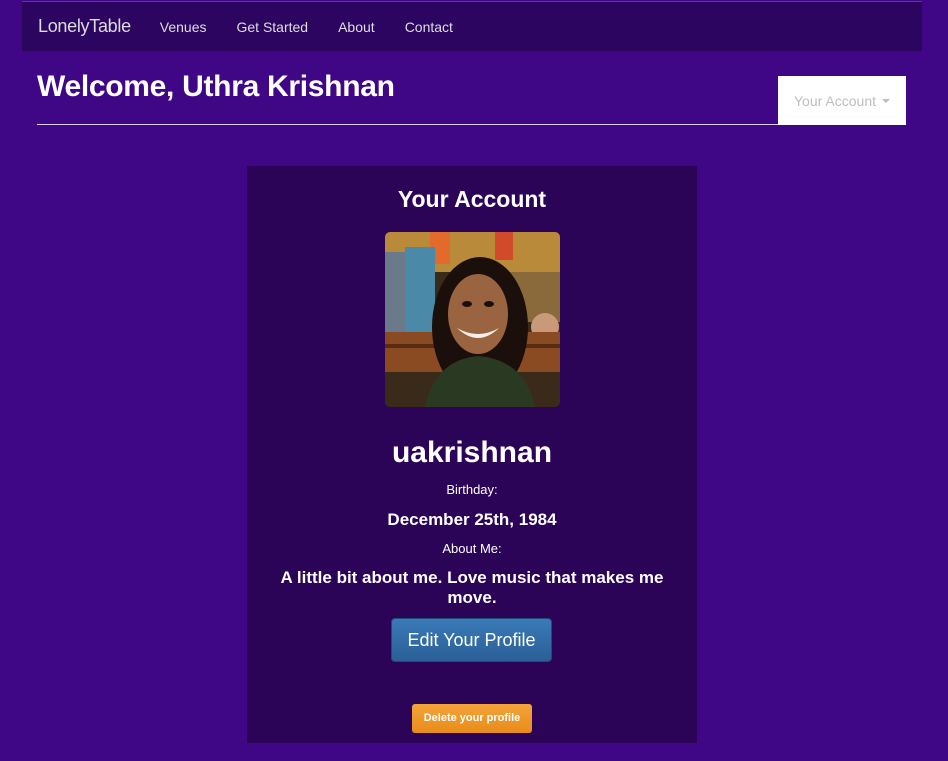 This screenshot has width=948, height=761. I want to click on birthday-value: December 25th, 1984, so click(472, 519).